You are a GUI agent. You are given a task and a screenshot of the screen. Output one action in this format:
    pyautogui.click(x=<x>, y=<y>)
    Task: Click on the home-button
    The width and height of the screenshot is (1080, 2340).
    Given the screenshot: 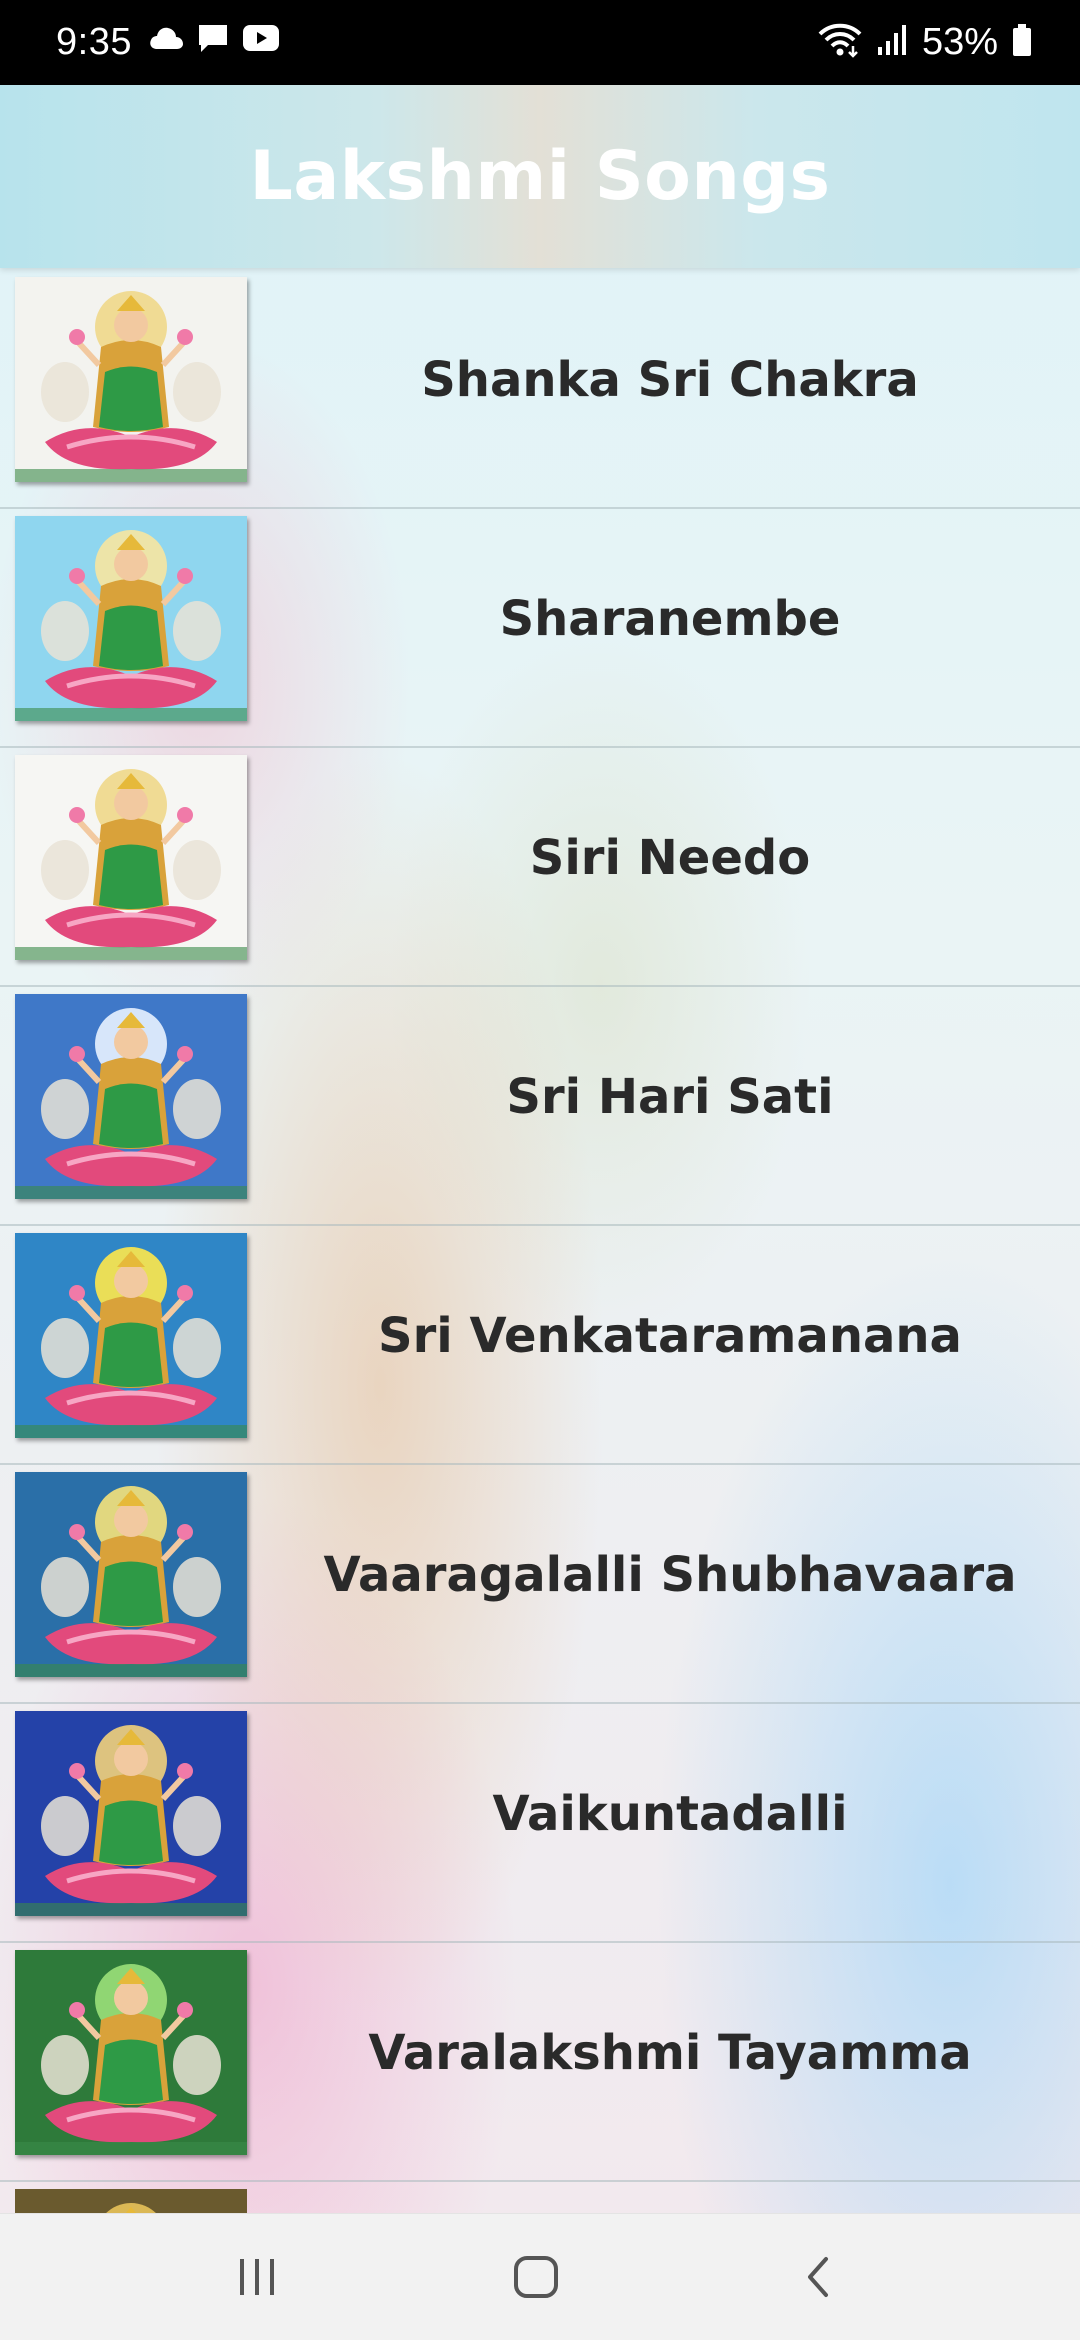 What is the action you would take?
    pyautogui.click(x=536, y=2279)
    